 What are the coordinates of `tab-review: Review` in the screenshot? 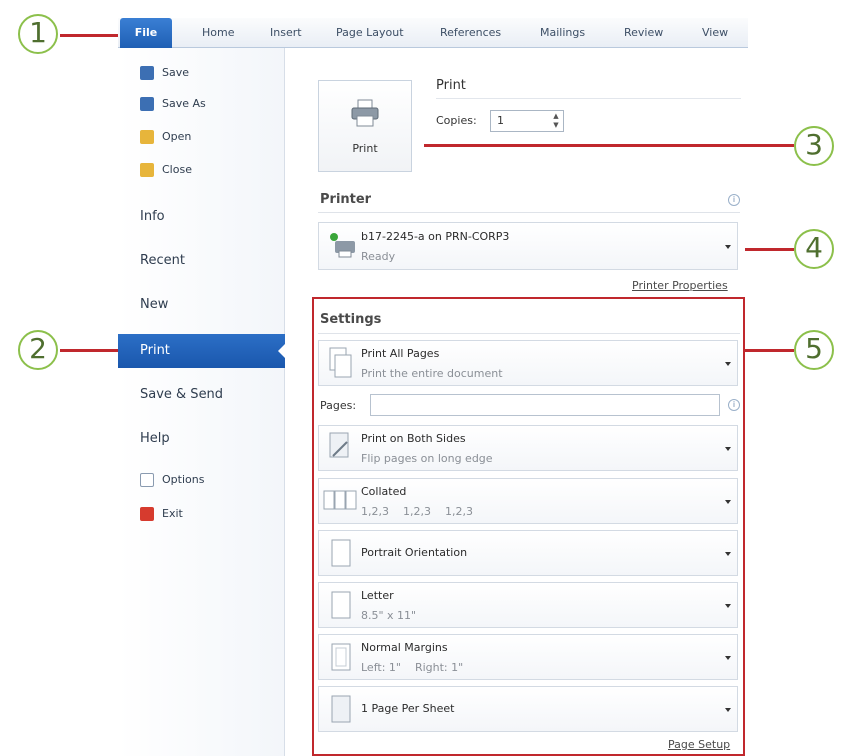 It's located at (643, 33).